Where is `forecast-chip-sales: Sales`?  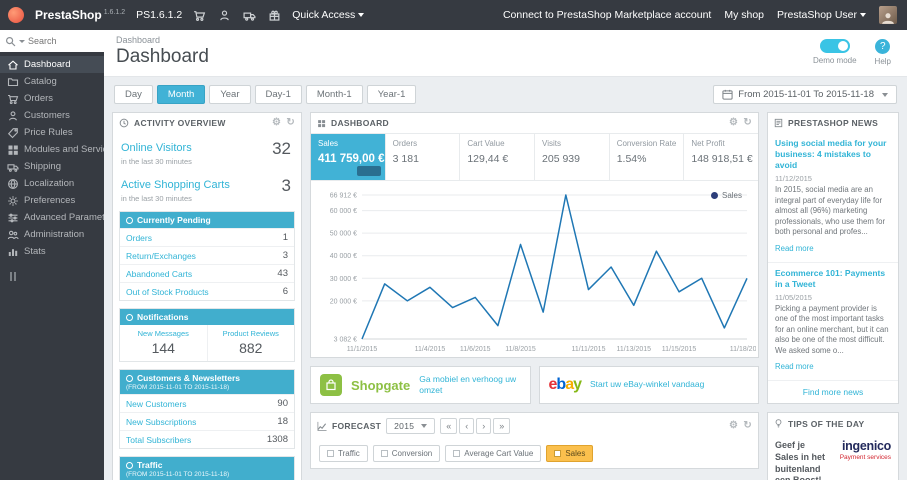
forecast-chip-sales: Sales is located at coordinates (570, 453).